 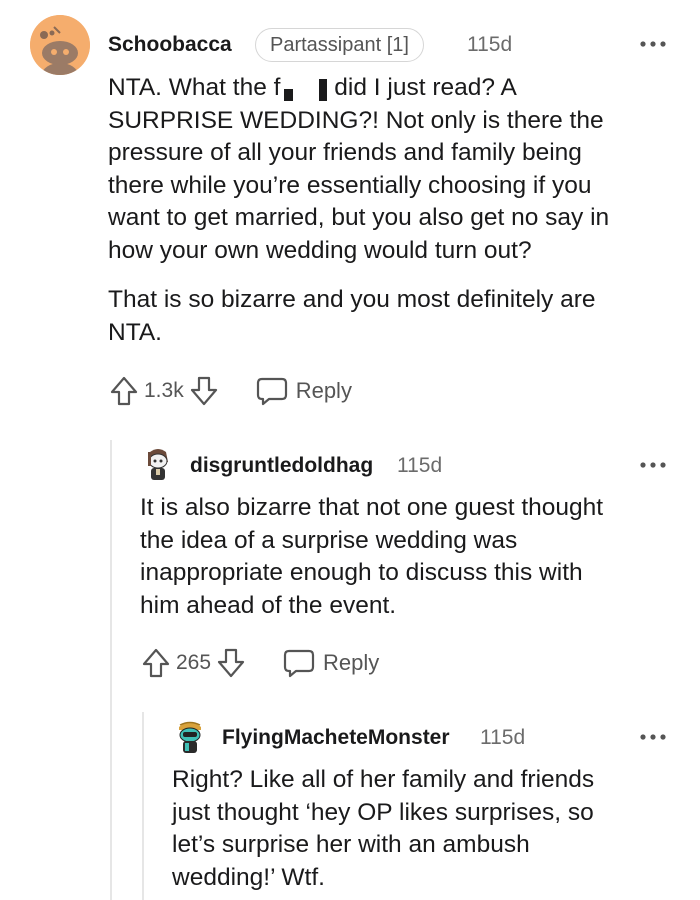 What do you see at coordinates (164, 390) in the screenshot?
I see `vote-count: 1.3k` at bounding box center [164, 390].